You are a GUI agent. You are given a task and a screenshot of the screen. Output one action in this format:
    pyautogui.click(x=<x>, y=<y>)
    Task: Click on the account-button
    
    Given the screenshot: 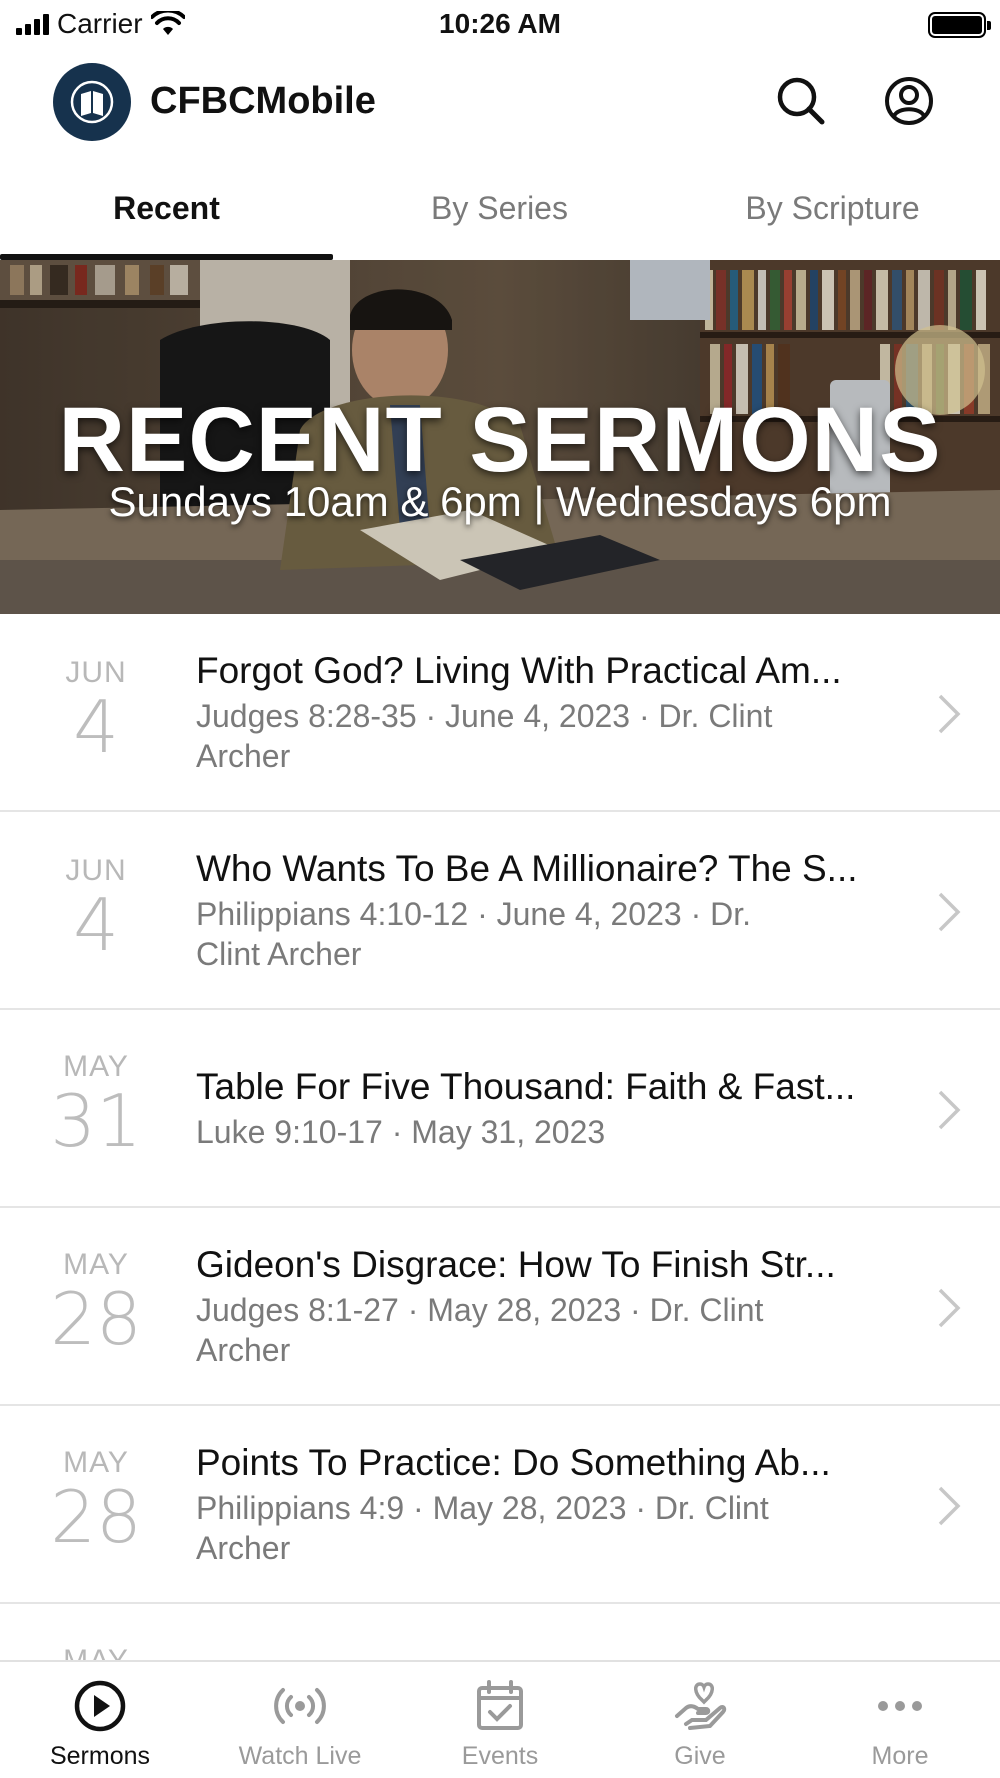 What is the action you would take?
    pyautogui.click(x=909, y=101)
    